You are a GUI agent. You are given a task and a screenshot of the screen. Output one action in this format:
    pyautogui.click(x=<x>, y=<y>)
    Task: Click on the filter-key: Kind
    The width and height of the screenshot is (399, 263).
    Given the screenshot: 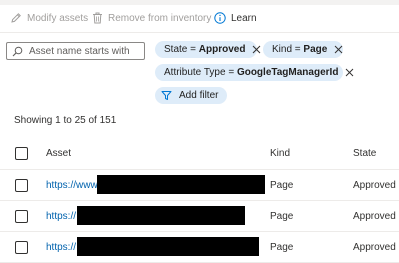 What is the action you would take?
    pyautogui.click(x=282, y=49)
    